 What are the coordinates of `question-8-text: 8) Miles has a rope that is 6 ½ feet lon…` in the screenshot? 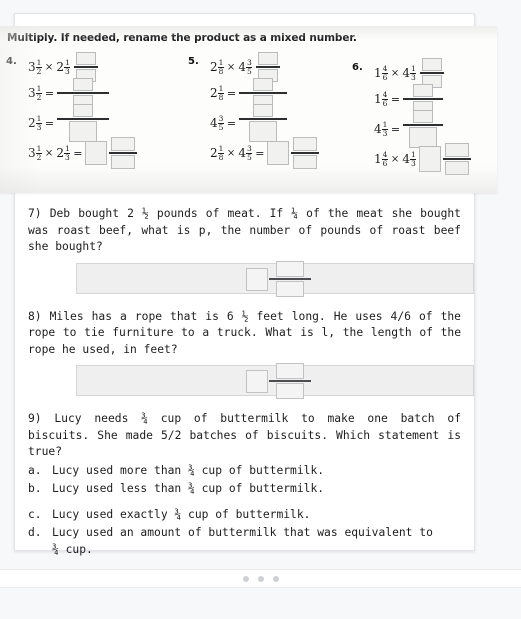 It's located at (244, 332).